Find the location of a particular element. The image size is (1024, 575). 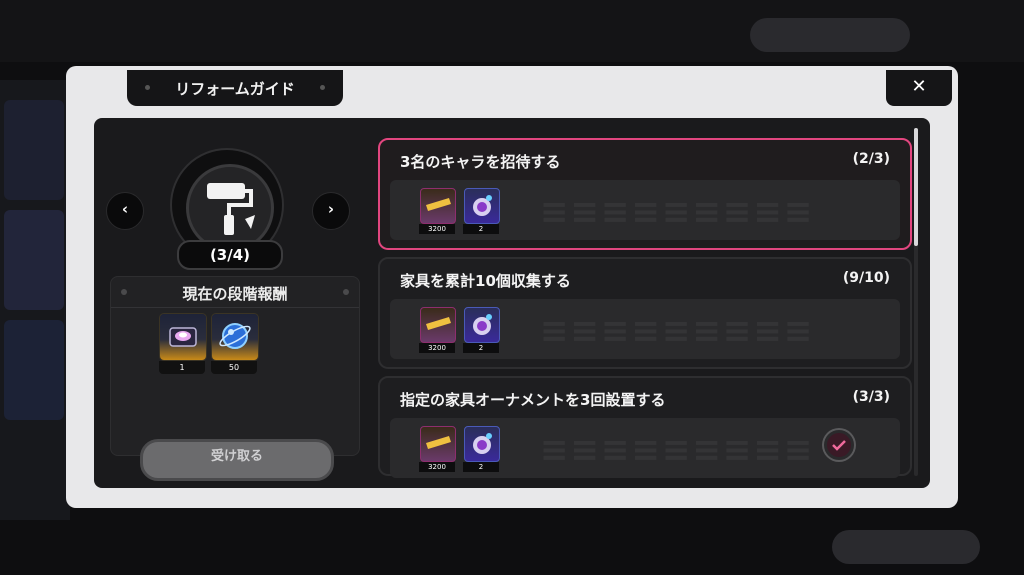

stage-progress: (3/4) is located at coordinates (230, 255).